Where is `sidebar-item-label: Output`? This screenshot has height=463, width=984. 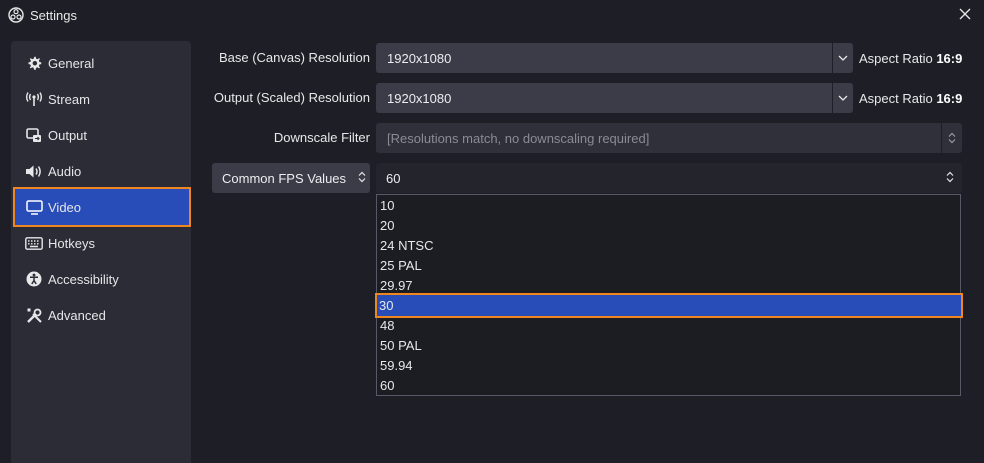 sidebar-item-label: Output is located at coordinates (68, 135).